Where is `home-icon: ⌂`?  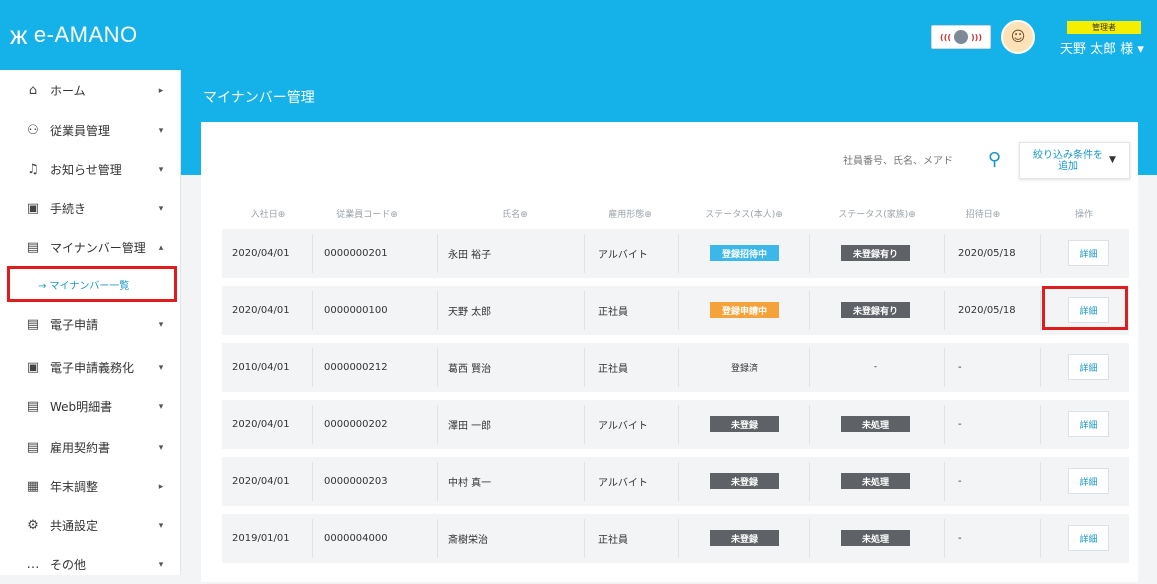
home-icon: ⌂ is located at coordinates (33, 90).